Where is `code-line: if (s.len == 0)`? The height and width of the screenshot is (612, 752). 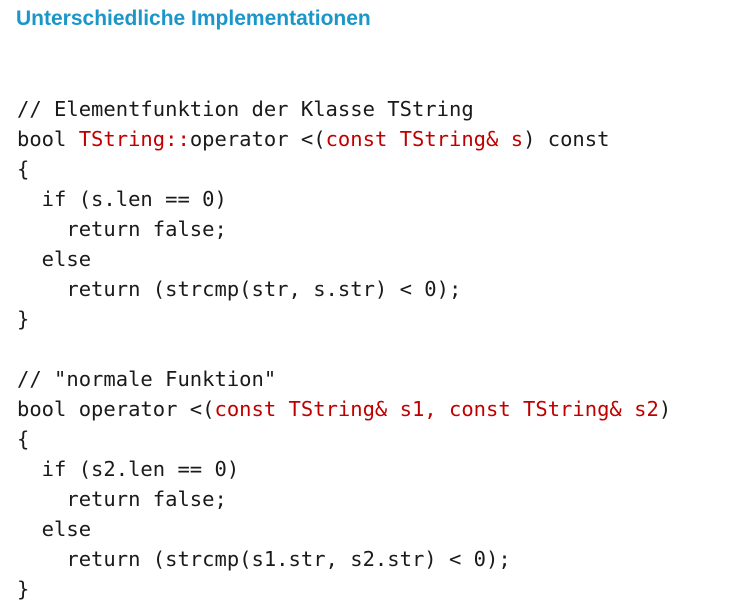
code-line: if (s.len == 0) is located at coordinates (344, 199).